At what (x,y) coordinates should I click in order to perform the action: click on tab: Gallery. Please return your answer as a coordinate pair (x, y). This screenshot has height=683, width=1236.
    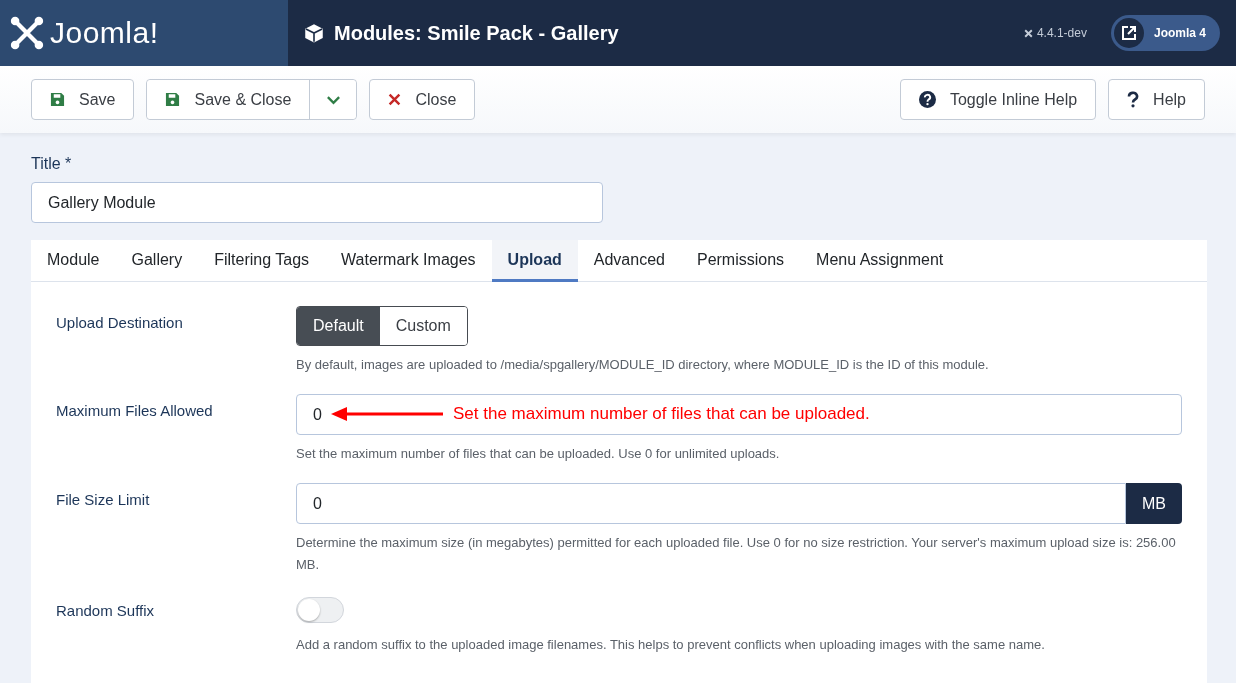
    Looking at the image, I should click on (157, 261).